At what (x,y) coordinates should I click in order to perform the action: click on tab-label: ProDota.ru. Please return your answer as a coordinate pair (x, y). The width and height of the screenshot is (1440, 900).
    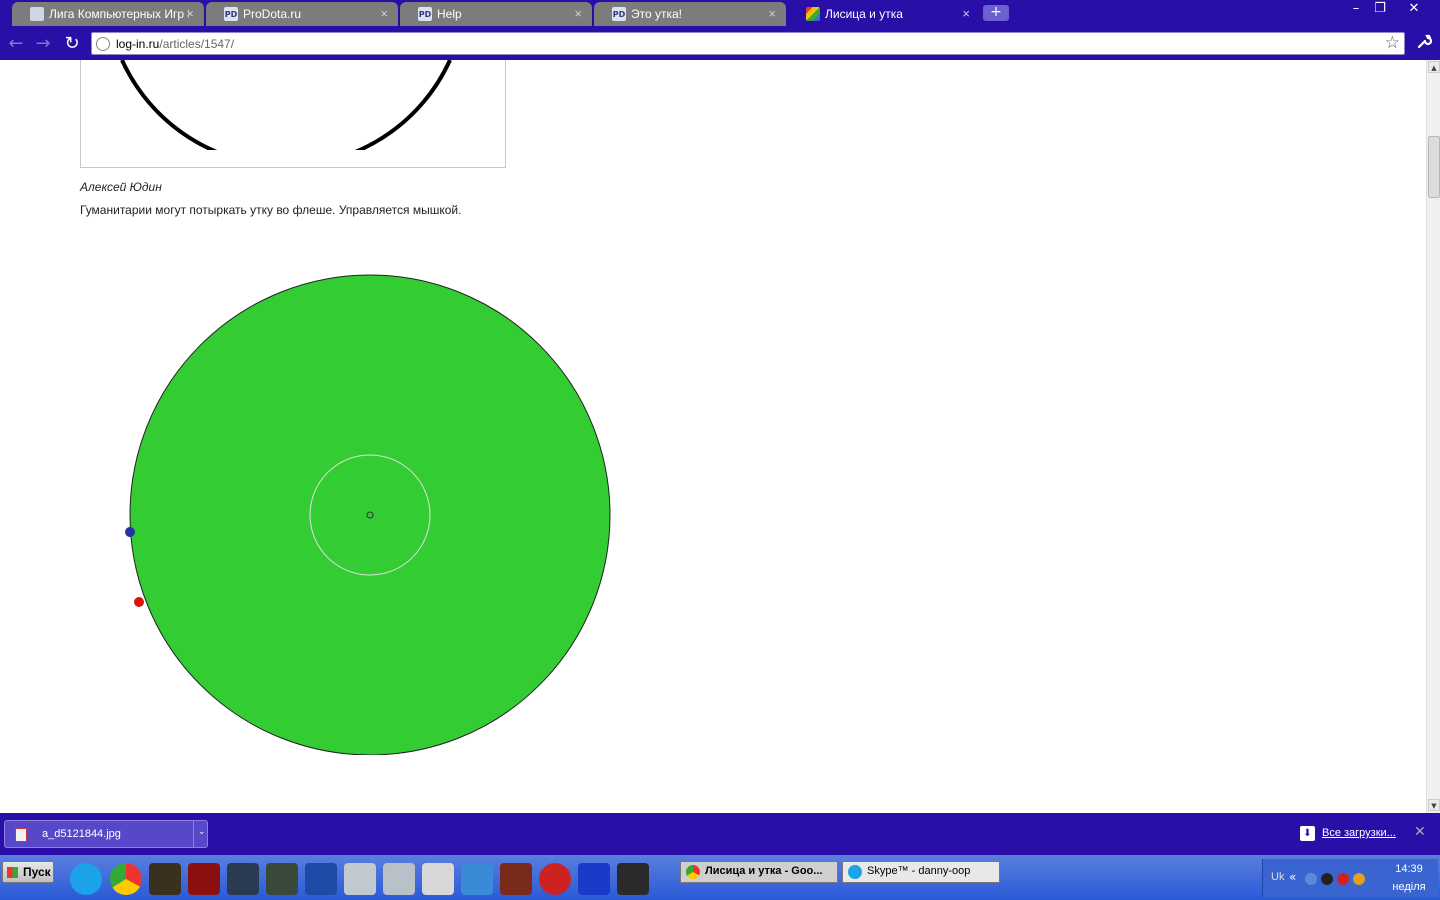
    Looking at the image, I should click on (272, 14).